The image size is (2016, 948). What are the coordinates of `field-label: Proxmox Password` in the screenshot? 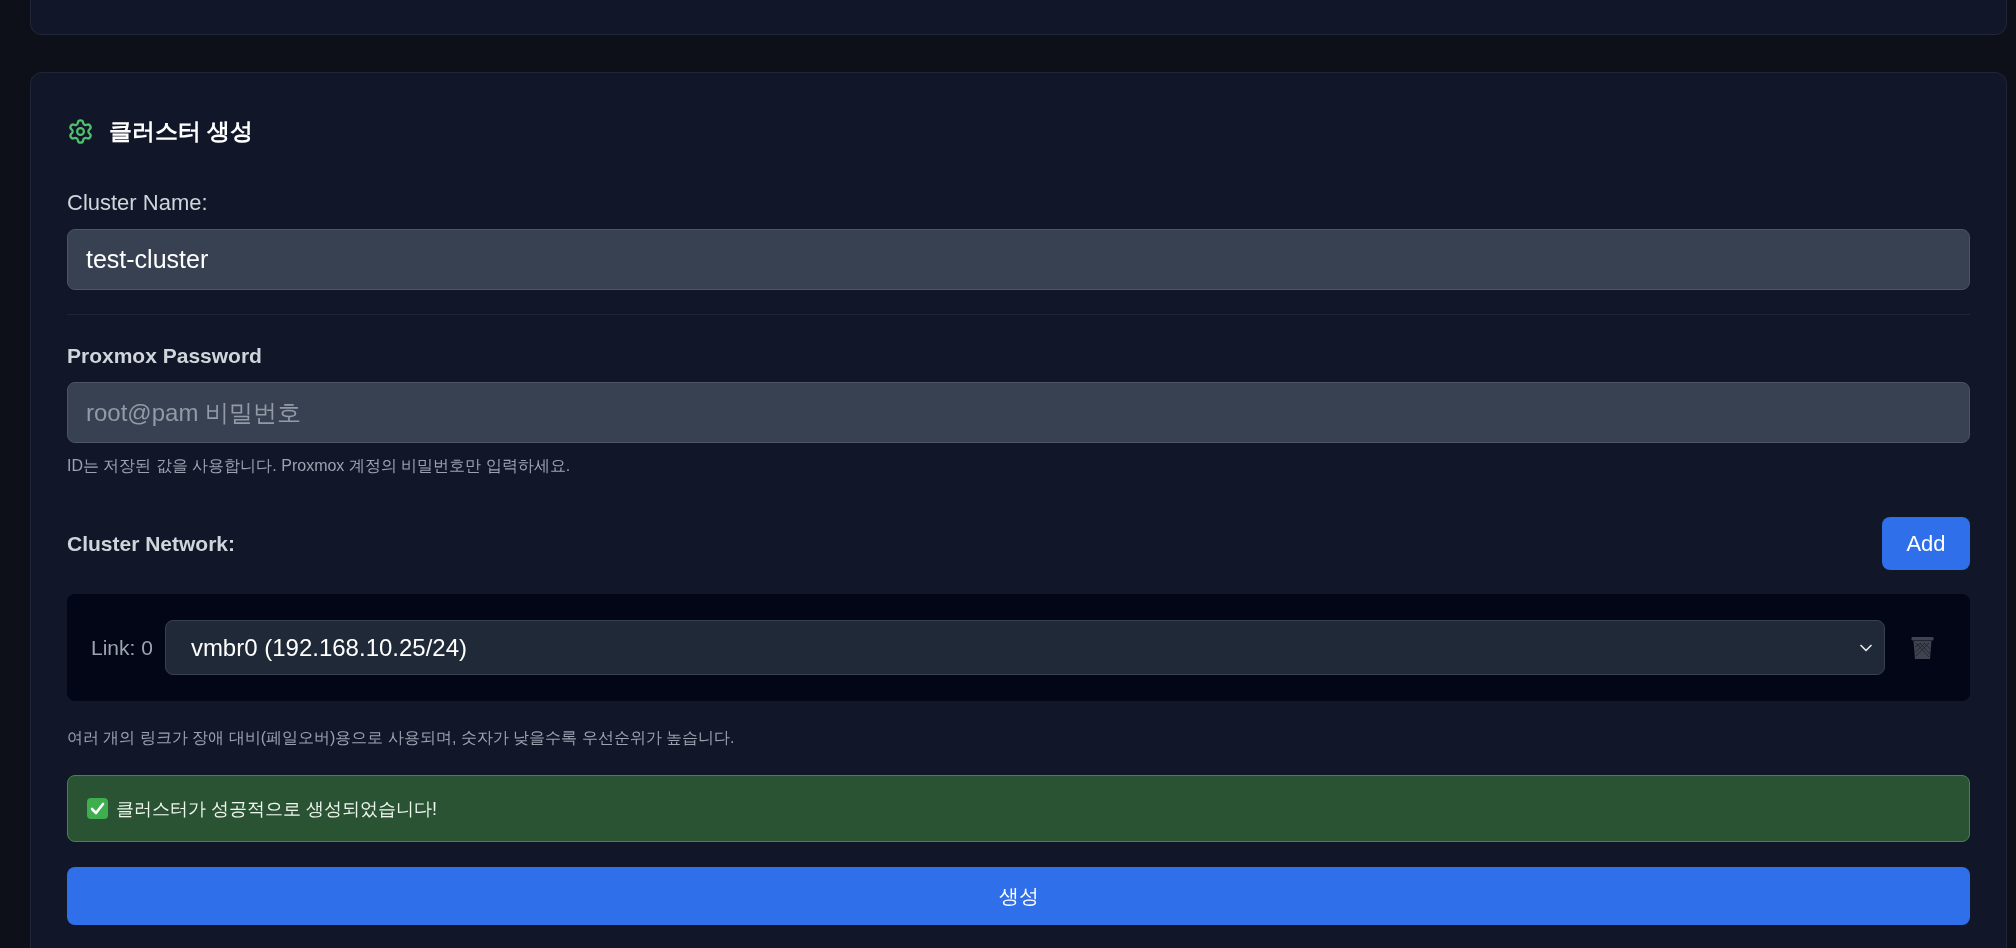 It's located at (164, 356).